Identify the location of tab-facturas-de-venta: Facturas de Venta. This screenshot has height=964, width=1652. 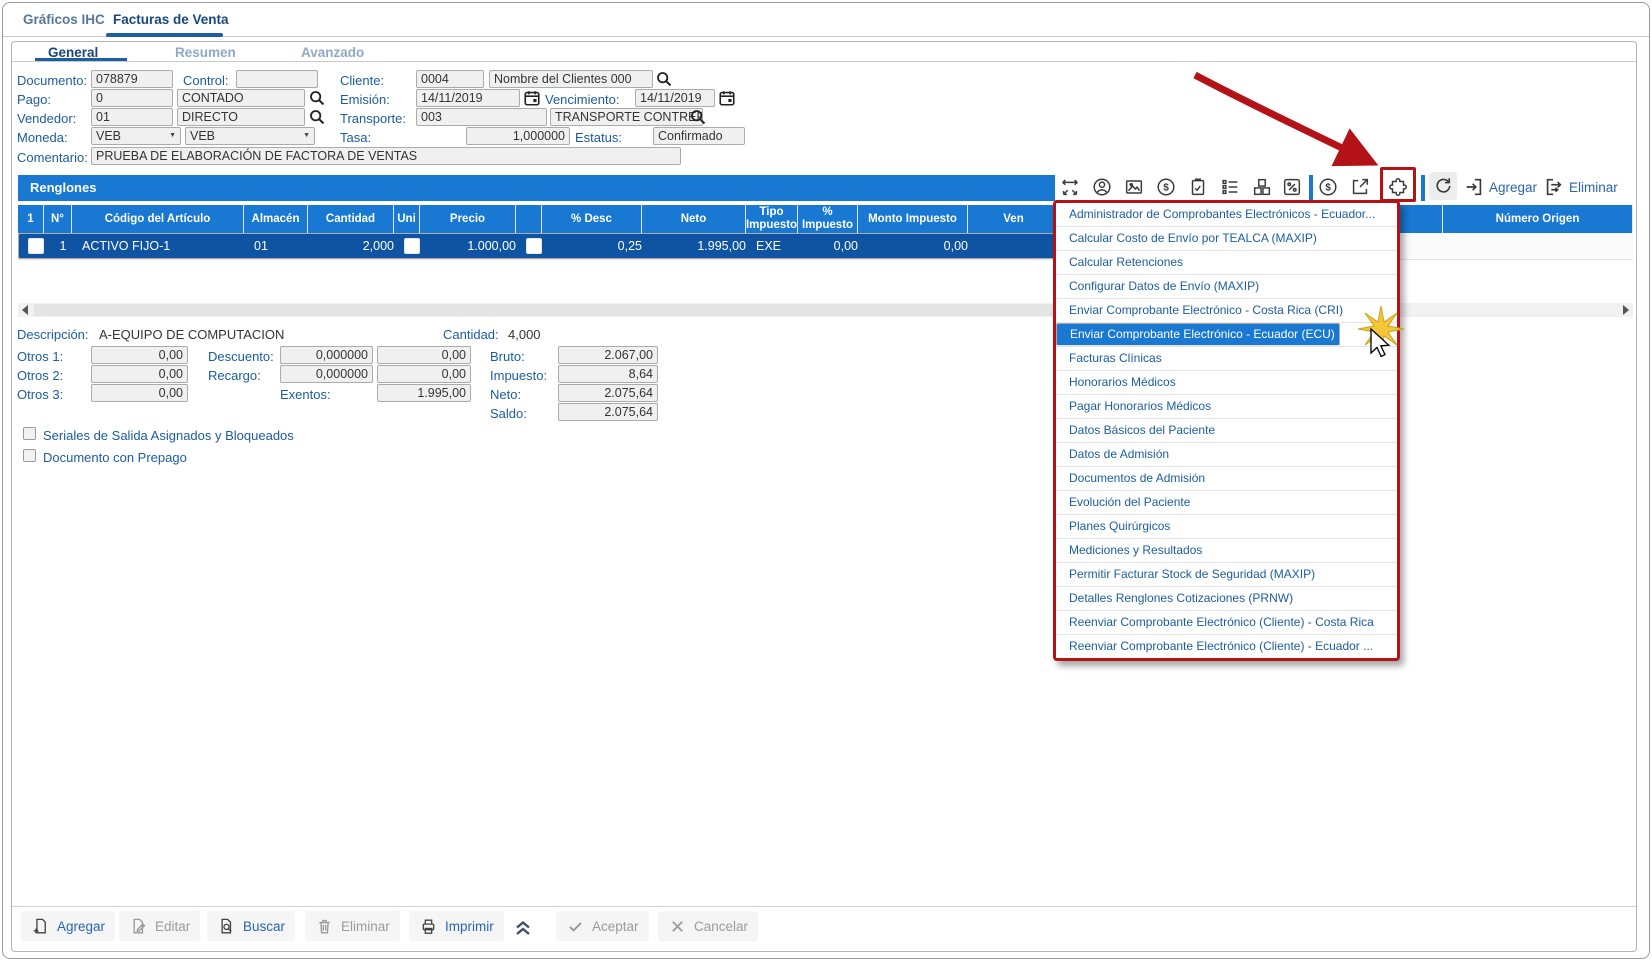
(171, 19).